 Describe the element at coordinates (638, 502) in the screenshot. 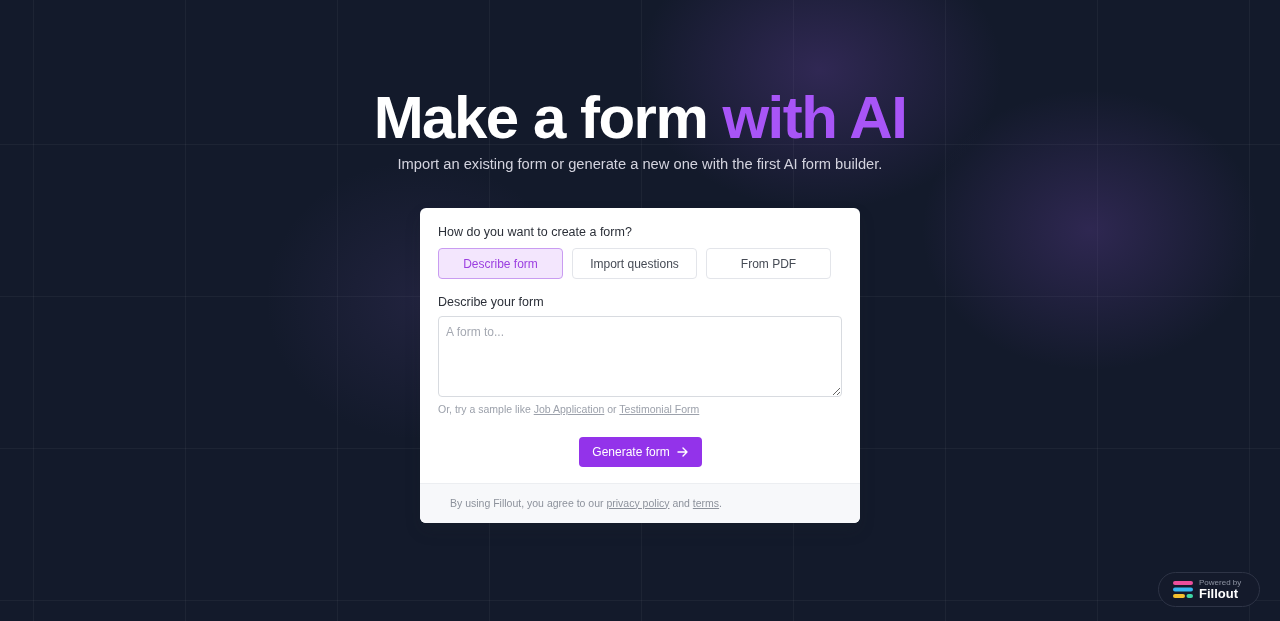

I see `terms-link: privacy policy` at that location.